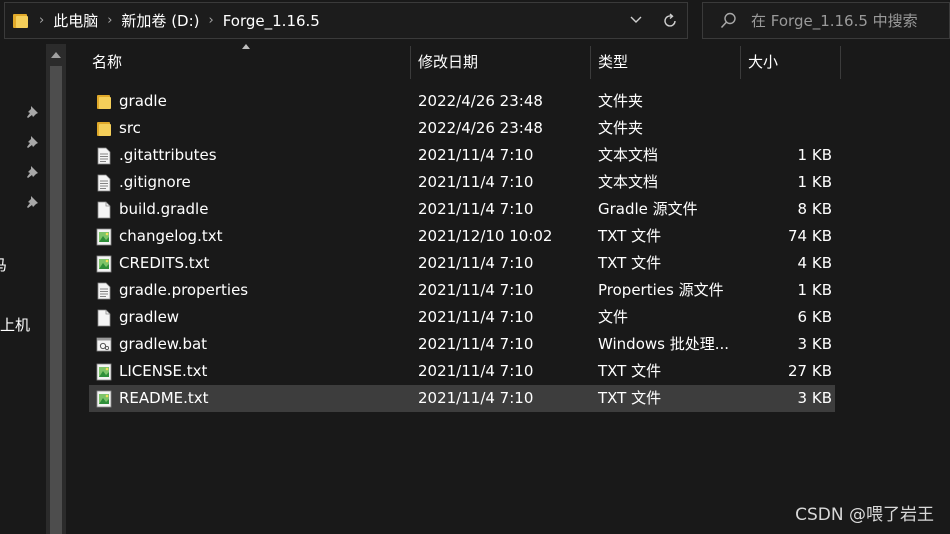 The height and width of the screenshot is (534, 950). I want to click on file-row: CREDITS.txt 2021/11/4 7:10 TXT 文件 4 KB, so click(462, 263).